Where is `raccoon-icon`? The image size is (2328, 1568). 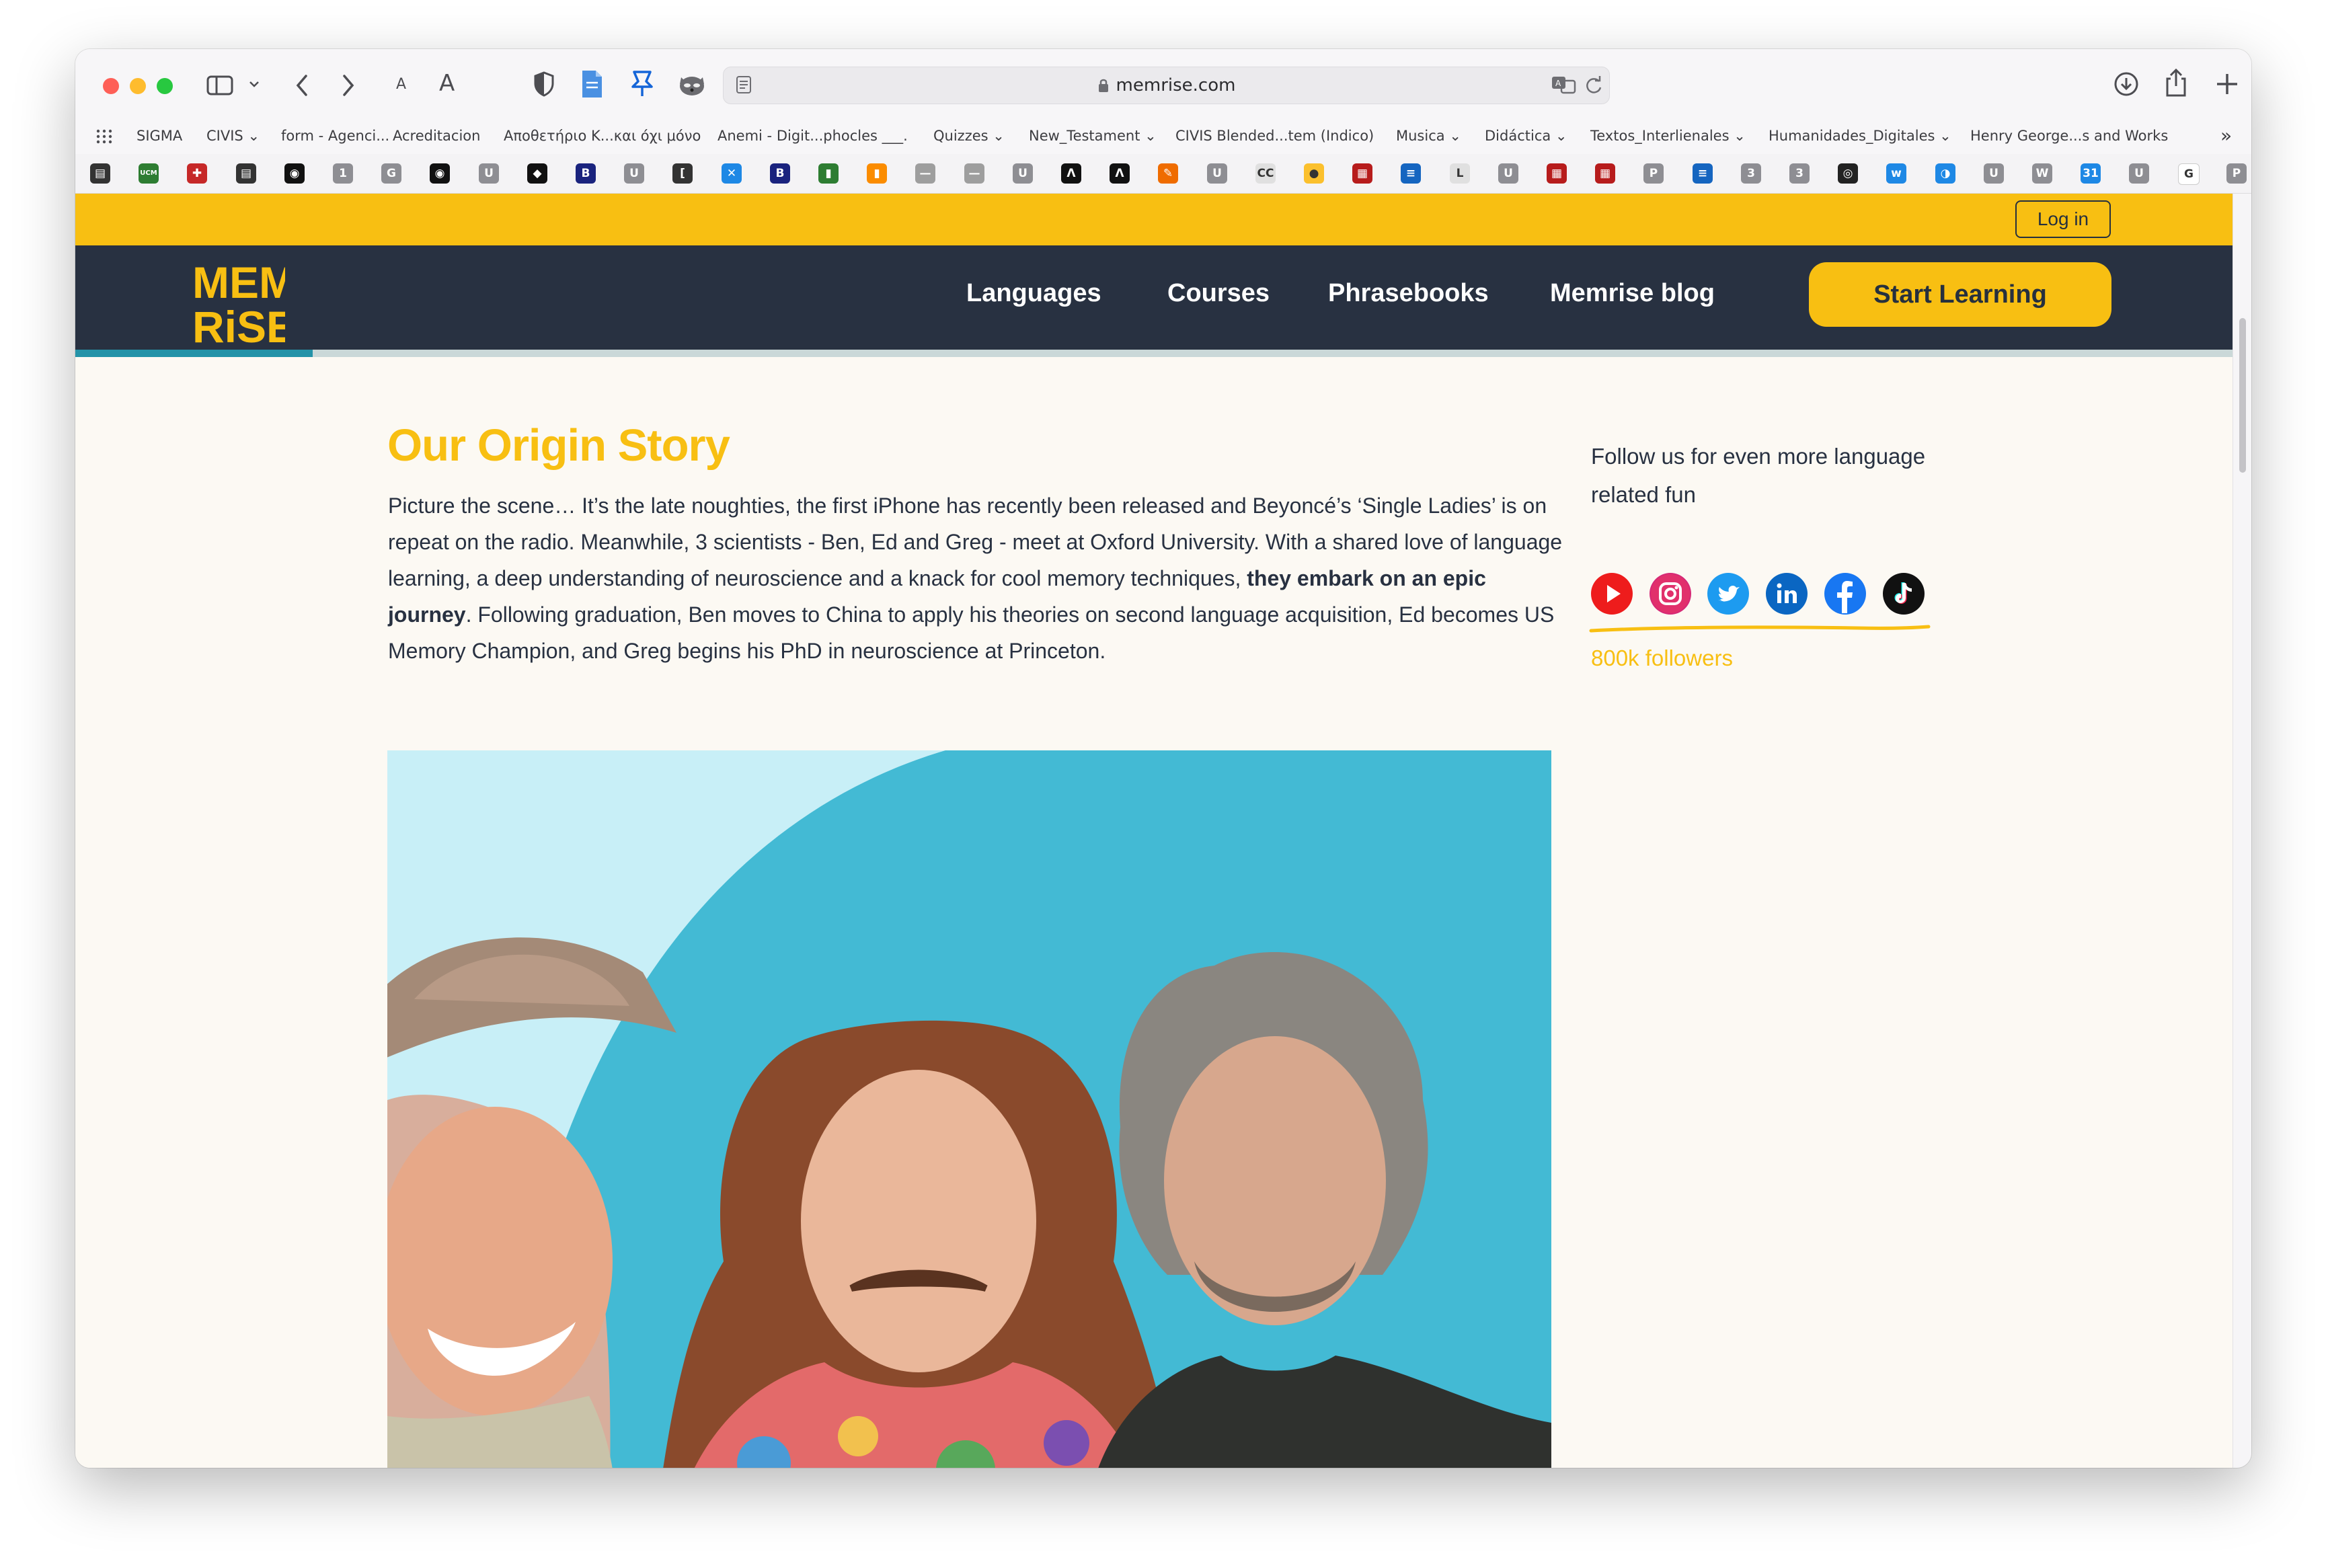 raccoon-icon is located at coordinates (692, 84).